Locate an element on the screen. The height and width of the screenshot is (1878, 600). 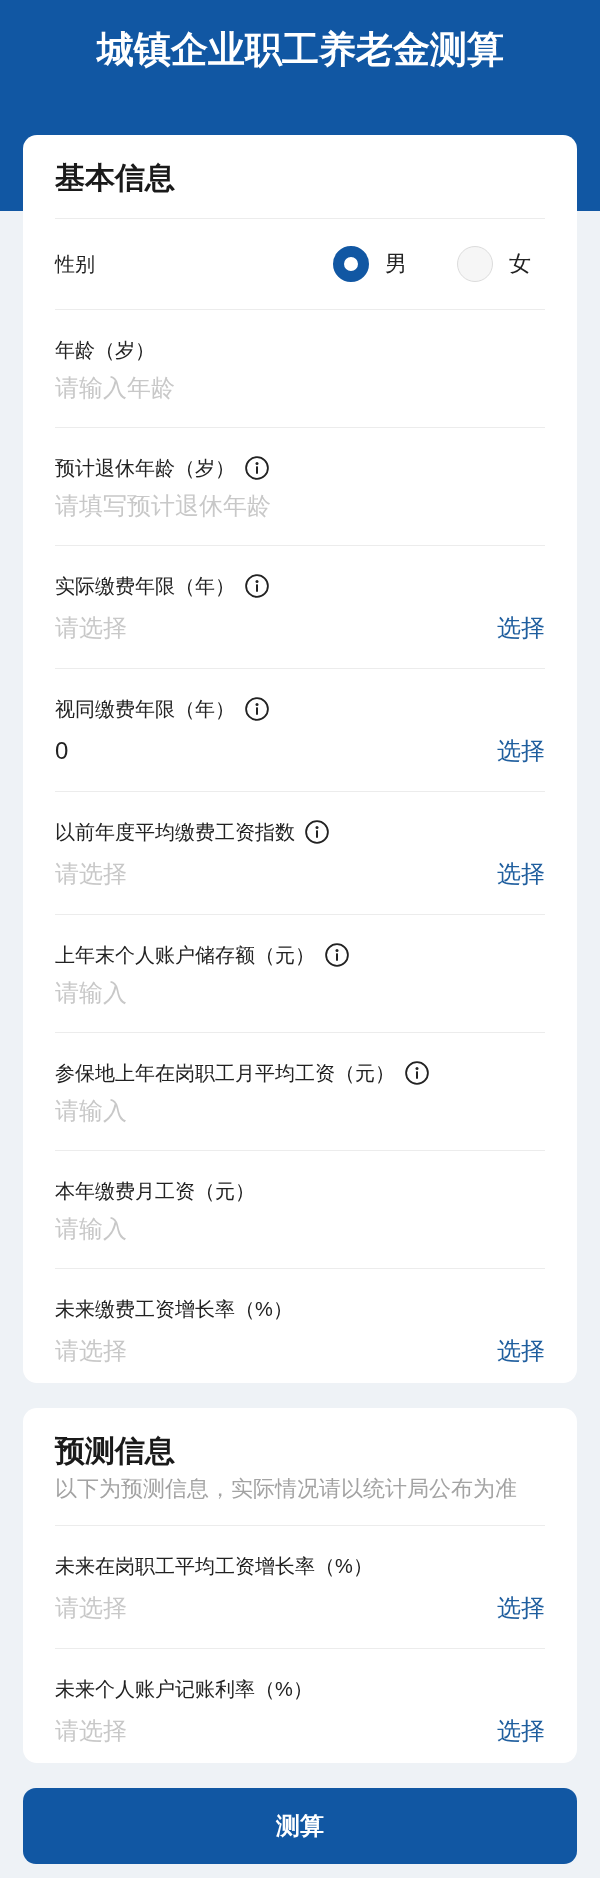
page-title: 城镇企业职工养老金测算 is located at coordinates (300, 50).